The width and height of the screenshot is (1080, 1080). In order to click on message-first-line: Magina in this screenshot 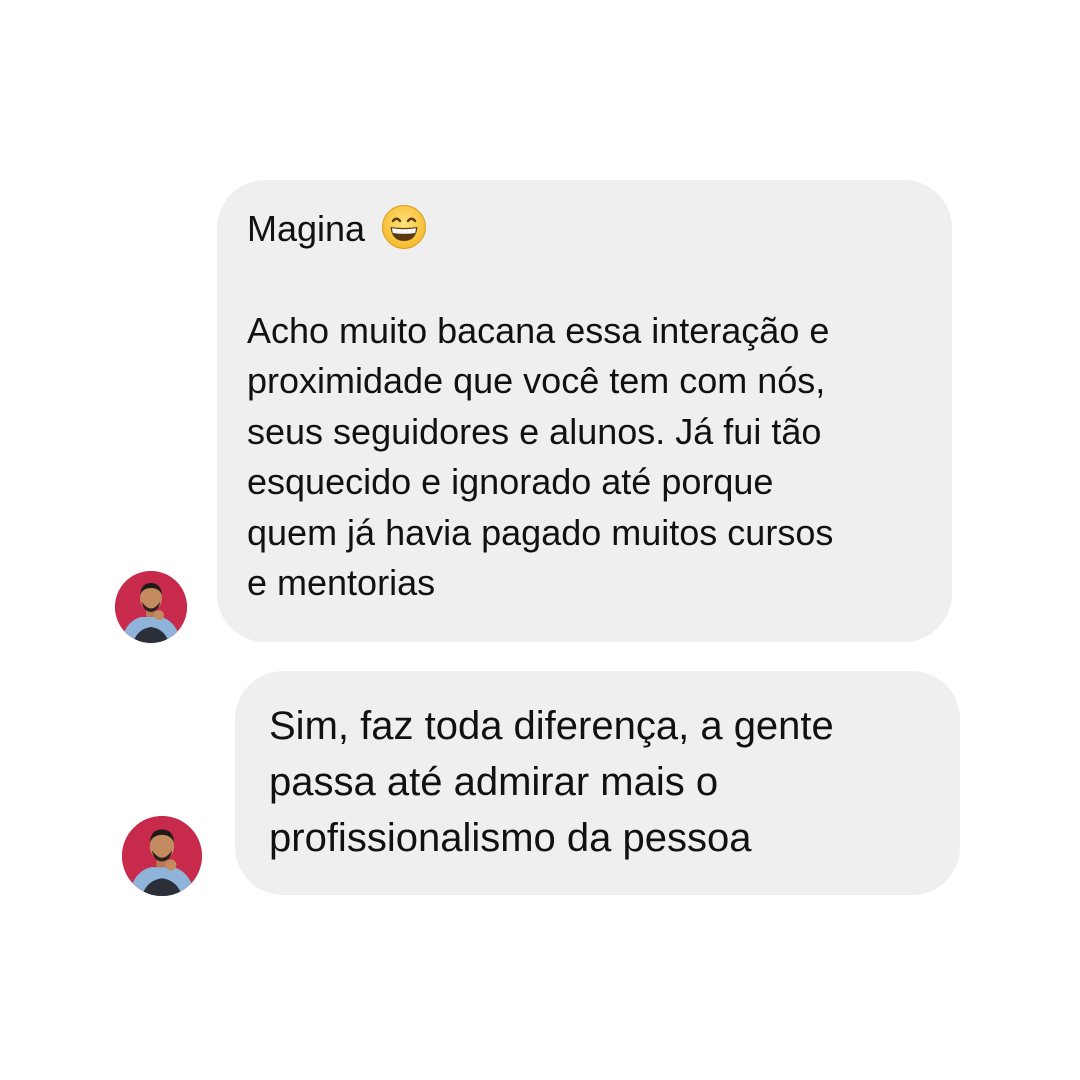, I will do `click(584, 229)`.